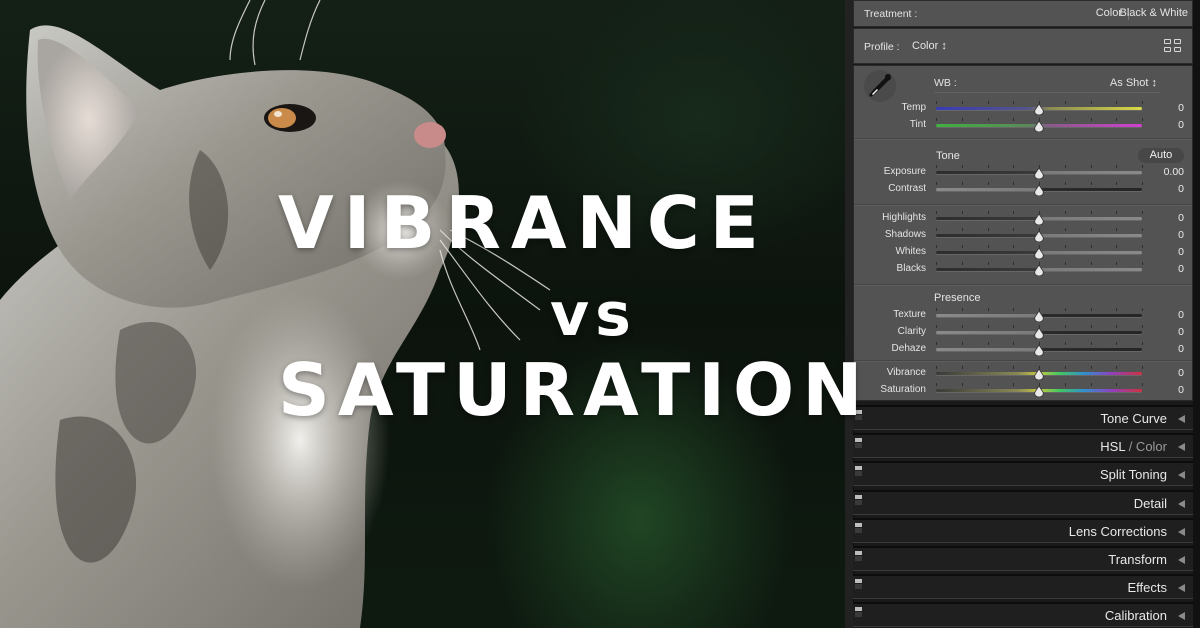 The height and width of the screenshot is (628, 1200). I want to click on slider-shadows: Shadows 0, so click(1024, 235).